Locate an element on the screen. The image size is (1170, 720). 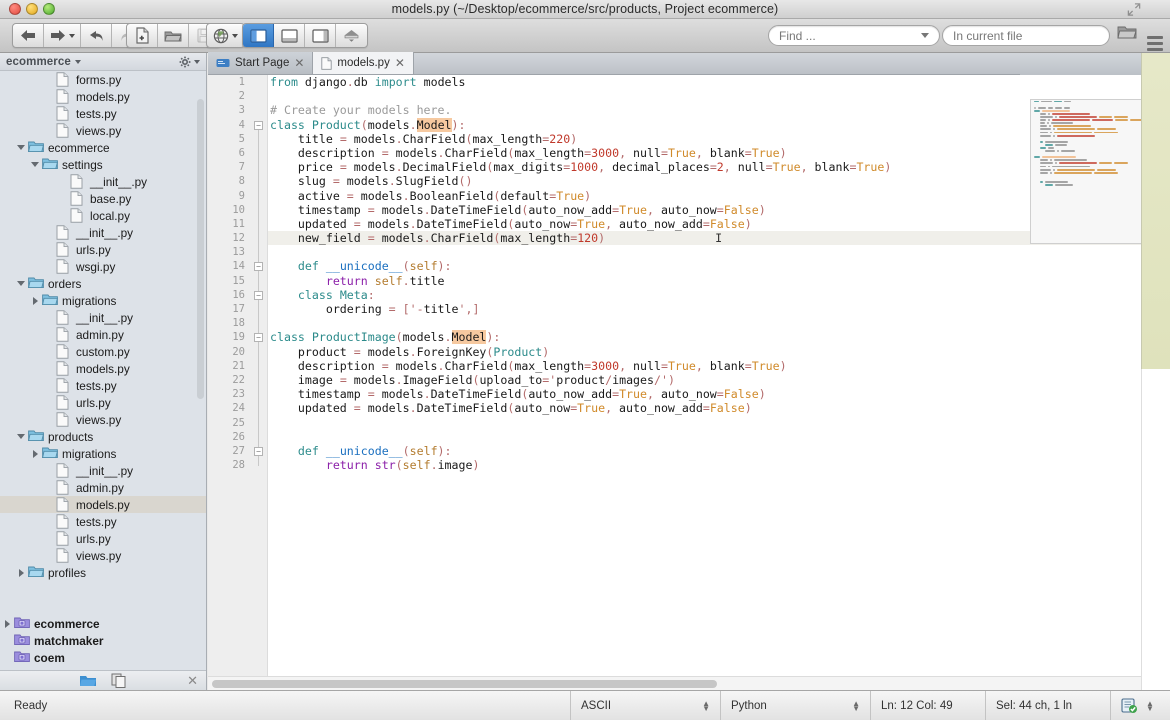
copy-icon is located at coordinates (119, 680).